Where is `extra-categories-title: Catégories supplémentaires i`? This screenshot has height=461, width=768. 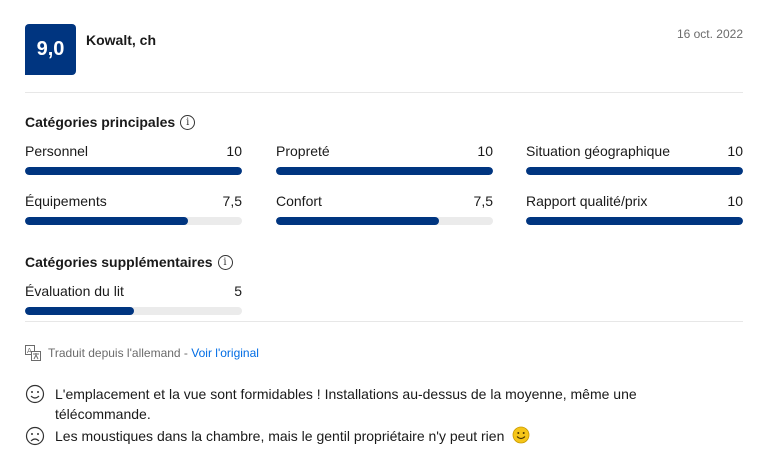
extra-categories-title: Catégories supplémentaires i is located at coordinates (129, 262).